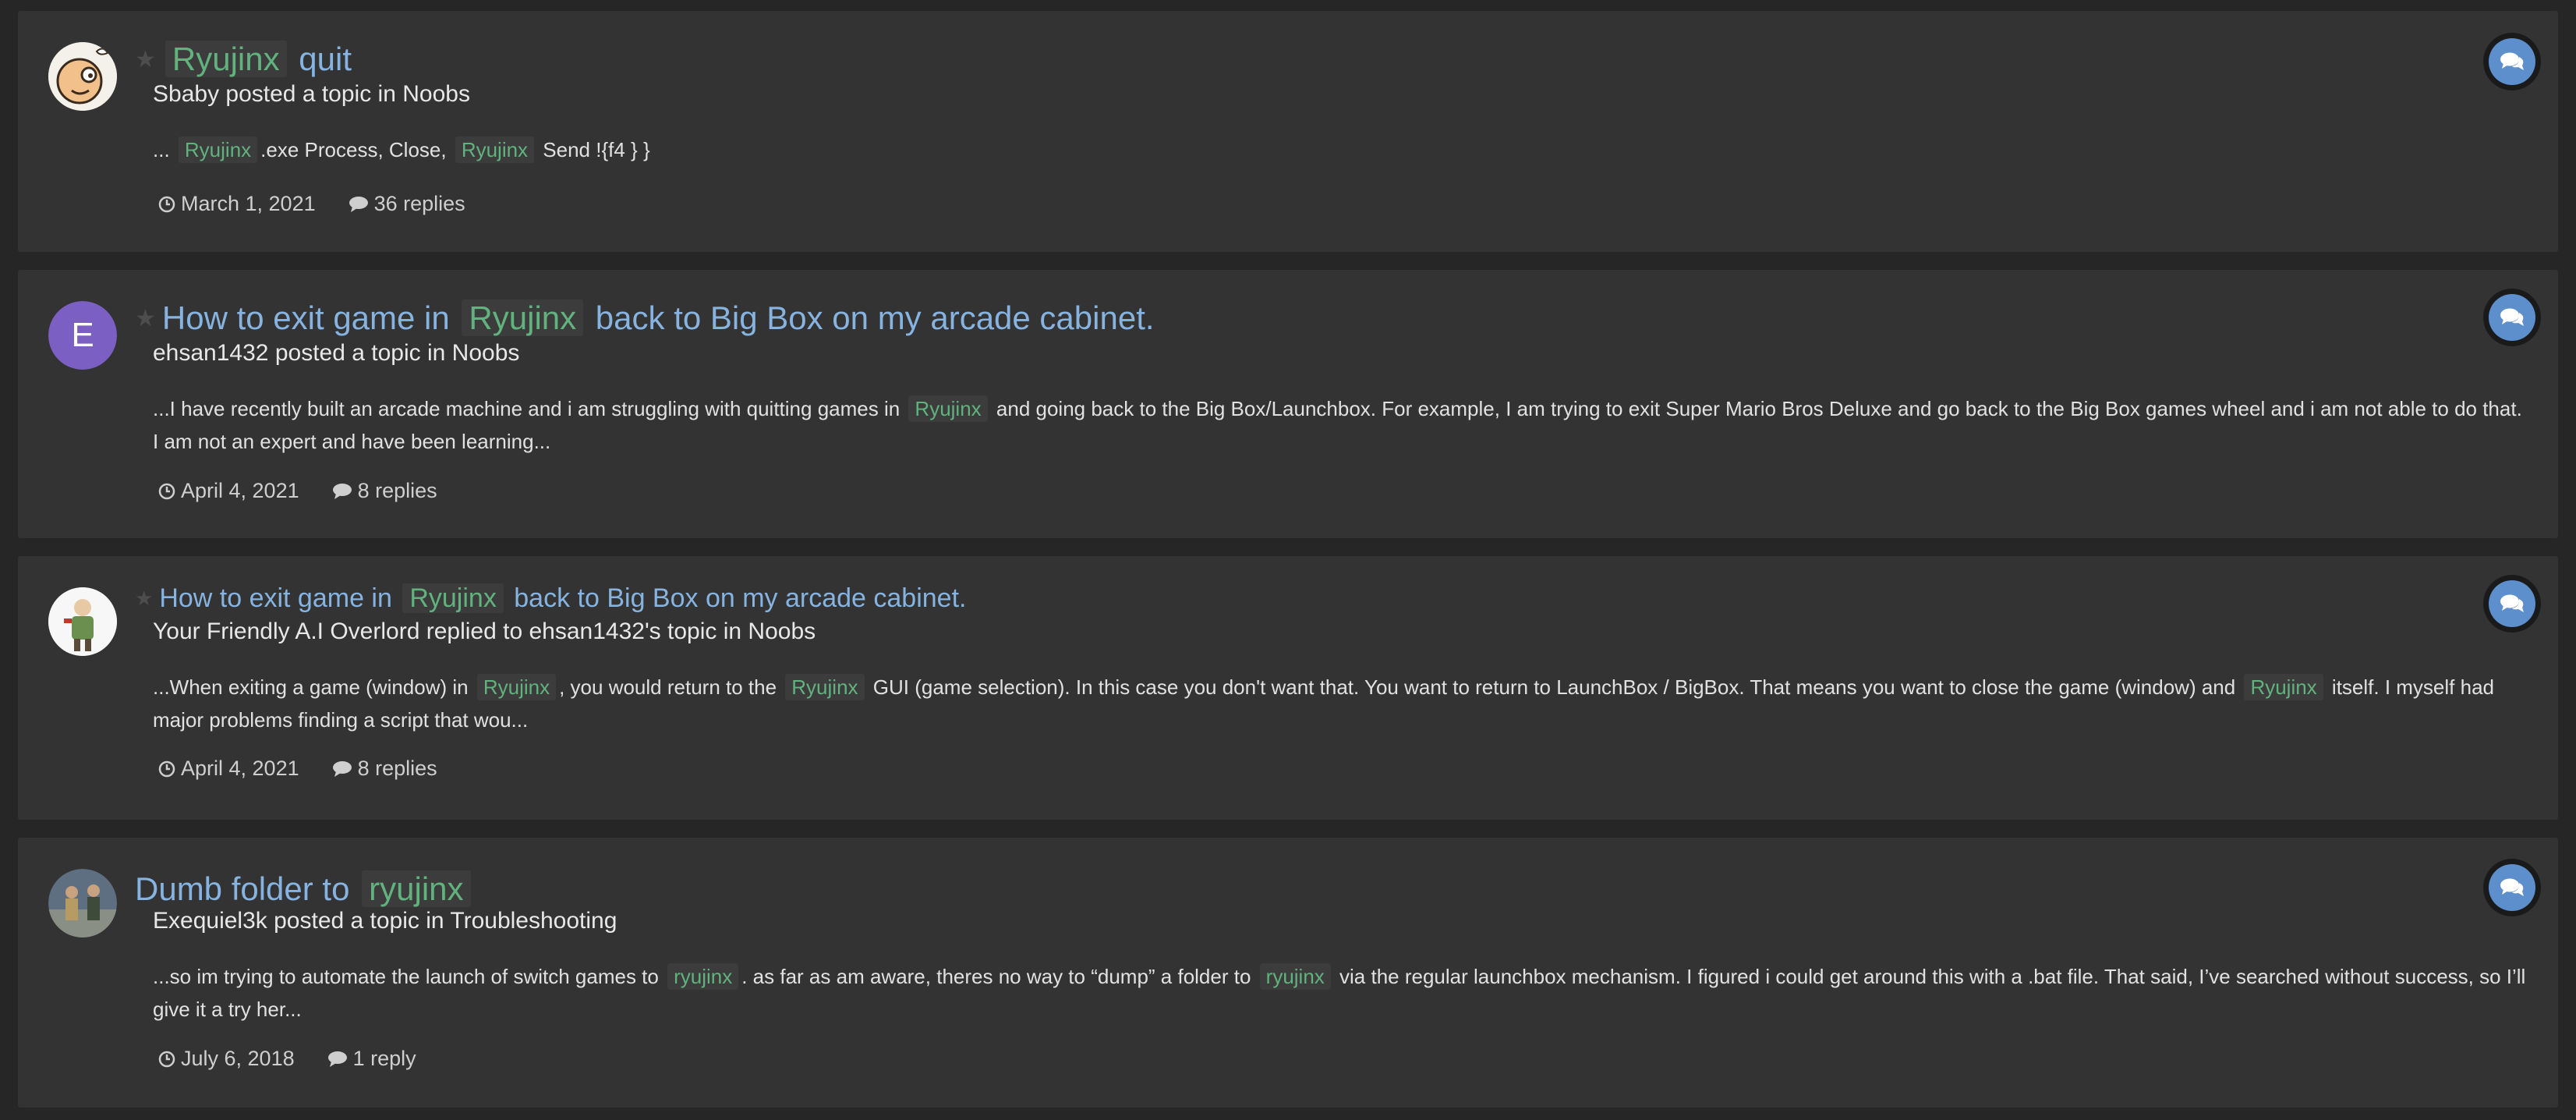  What do you see at coordinates (533, 921) in the screenshot?
I see `forum-link: Troubleshooting` at bounding box center [533, 921].